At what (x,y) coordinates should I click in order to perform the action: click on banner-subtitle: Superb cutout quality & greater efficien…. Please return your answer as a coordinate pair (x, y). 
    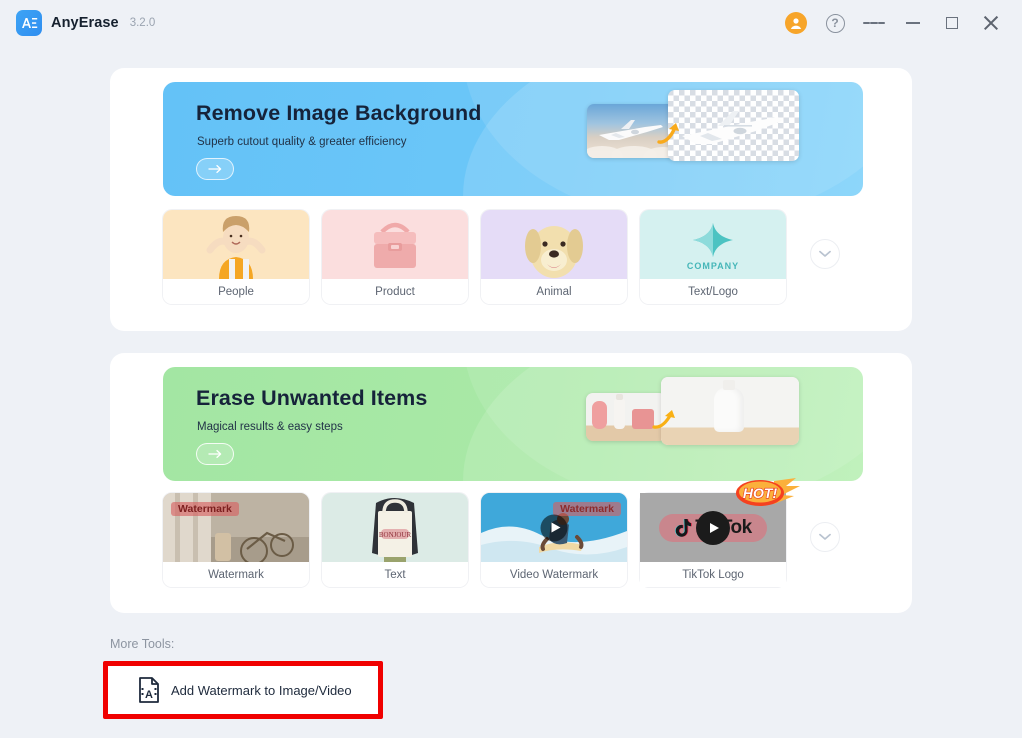
    Looking at the image, I should click on (302, 142).